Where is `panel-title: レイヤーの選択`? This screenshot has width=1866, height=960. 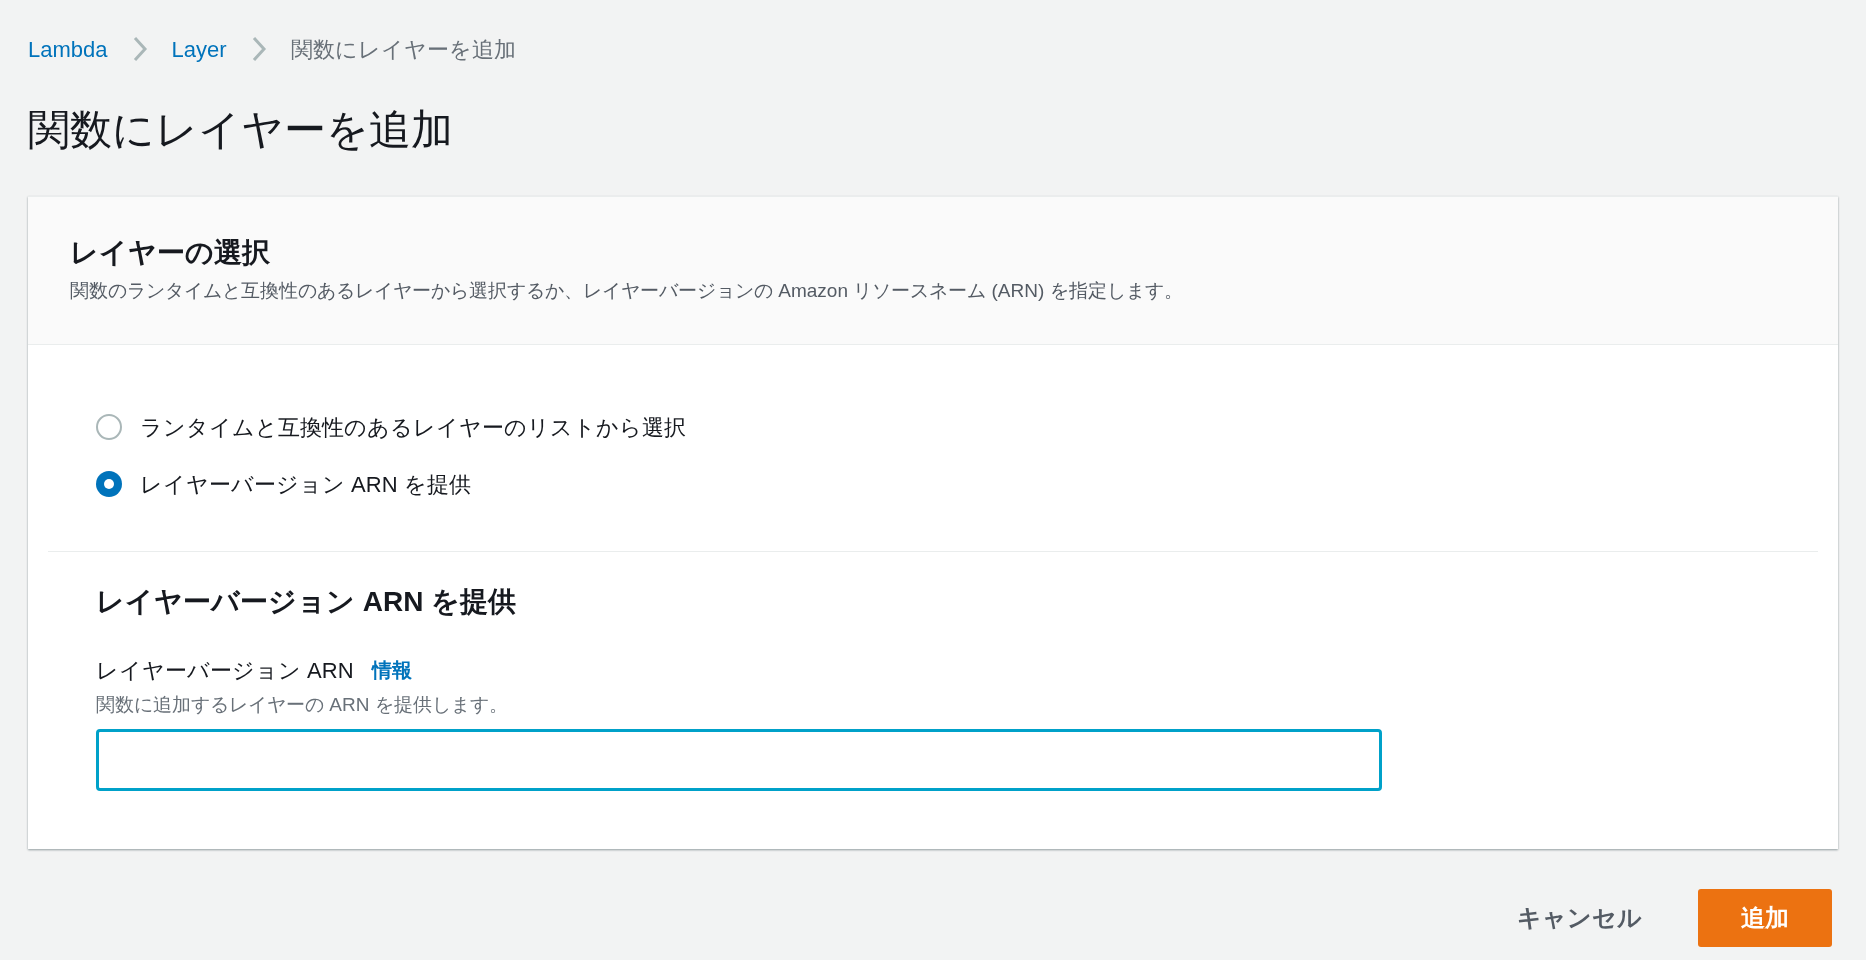
panel-title: レイヤーの選択 is located at coordinates (170, 253).